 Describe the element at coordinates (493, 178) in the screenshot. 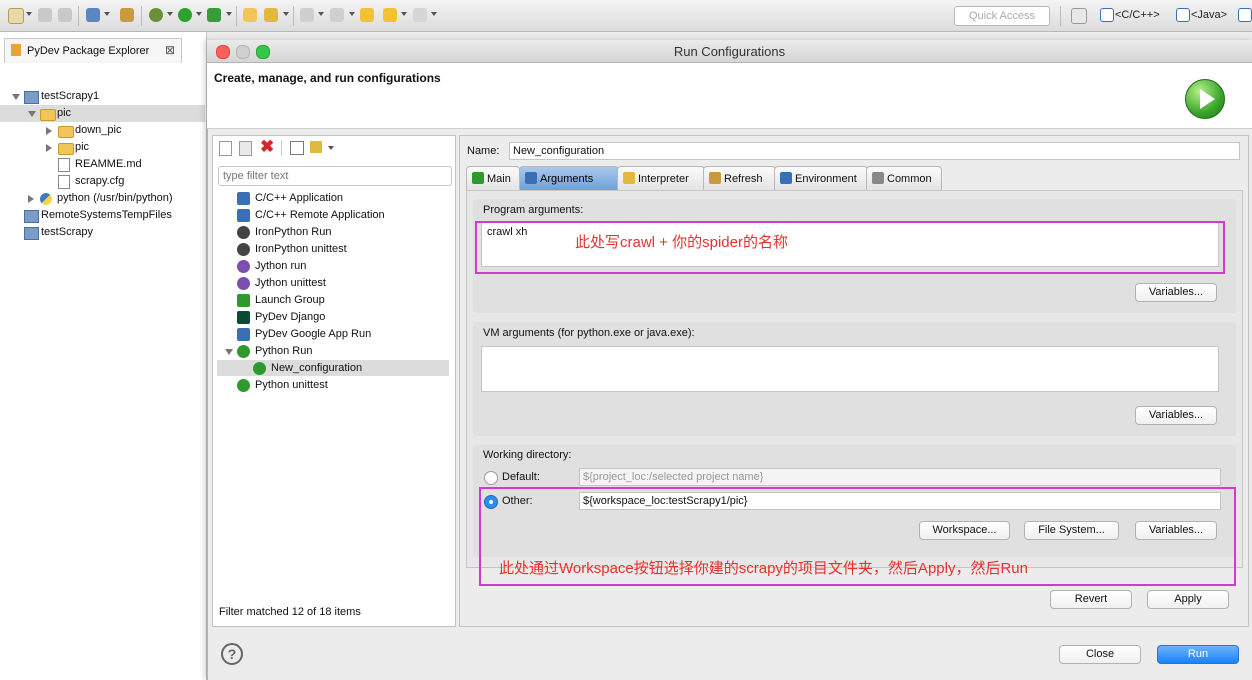

I see `tab-main: Main` at that location.